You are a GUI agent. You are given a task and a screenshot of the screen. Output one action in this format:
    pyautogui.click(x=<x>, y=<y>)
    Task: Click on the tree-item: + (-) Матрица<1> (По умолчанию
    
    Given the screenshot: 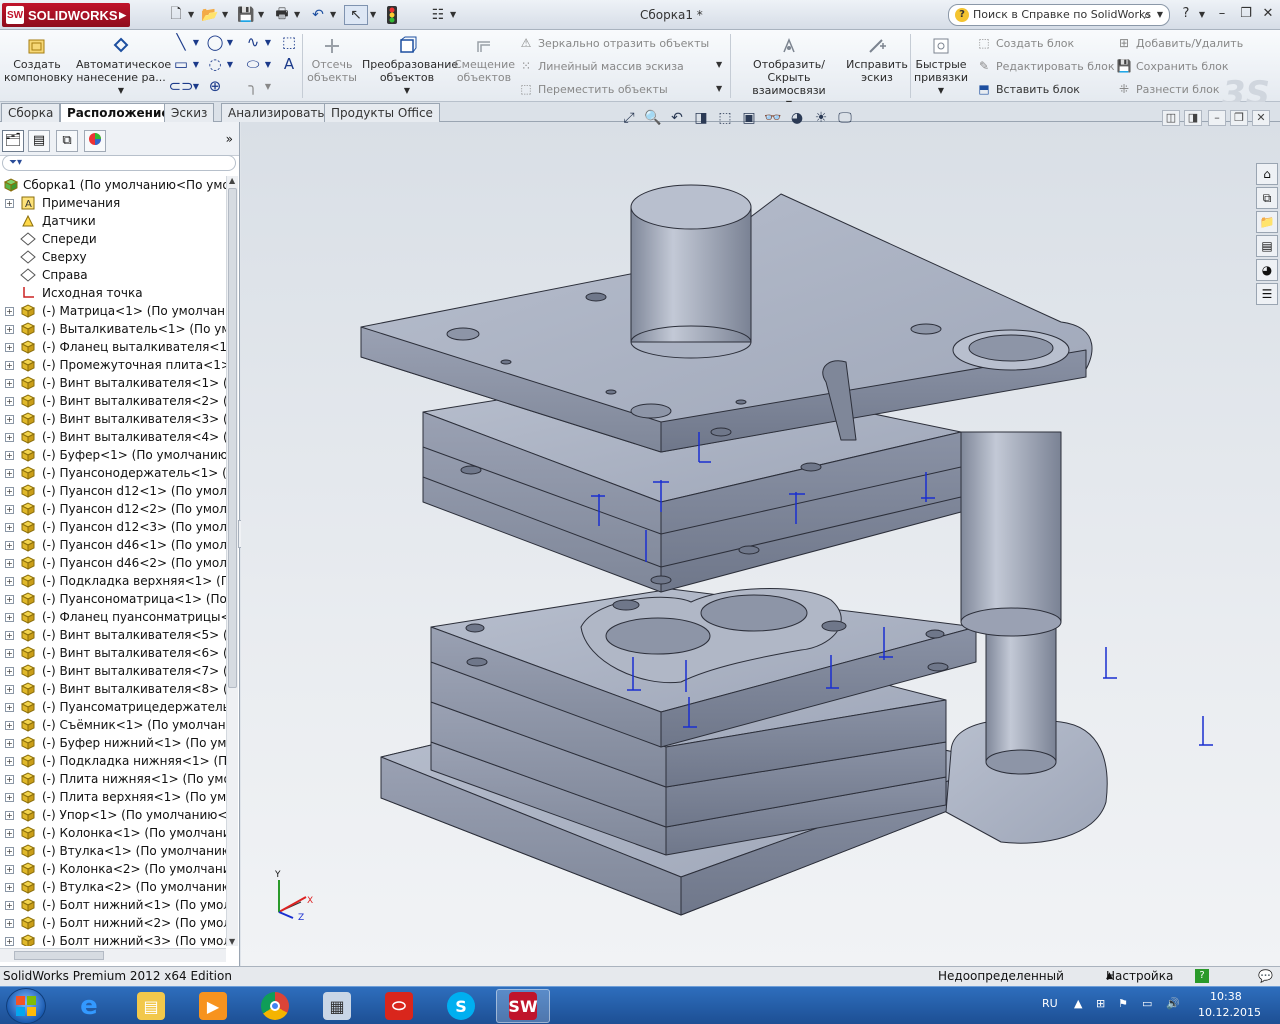 What is the action you would take?
    pyautogui.click(x=113, y=311)
    